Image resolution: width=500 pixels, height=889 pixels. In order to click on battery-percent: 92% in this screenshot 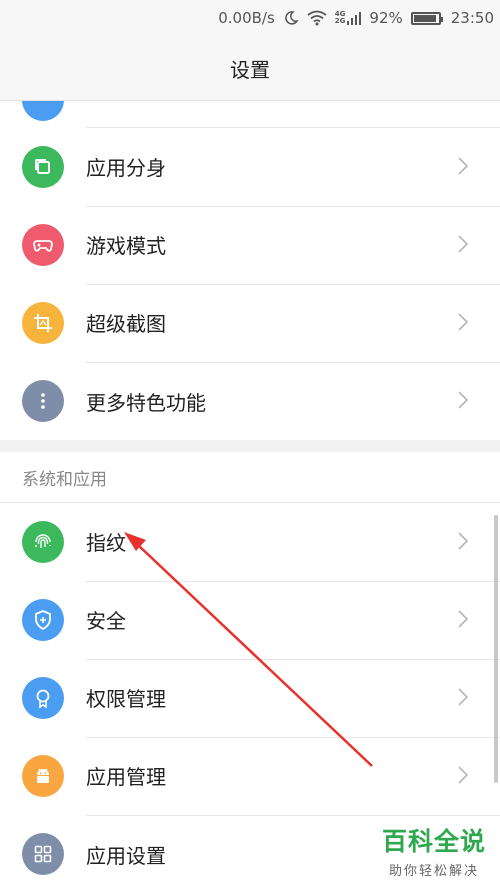, I will do `click(386, 18)`.